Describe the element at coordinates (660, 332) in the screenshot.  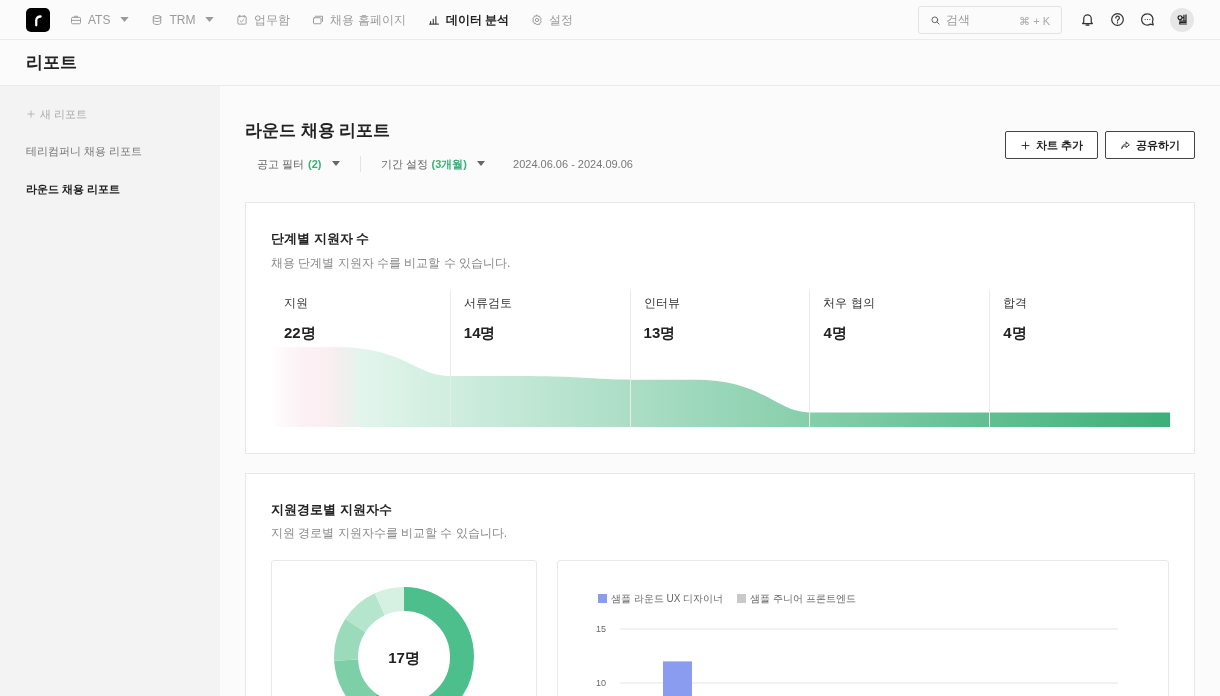
I see `stage-count: 13명` at that location.